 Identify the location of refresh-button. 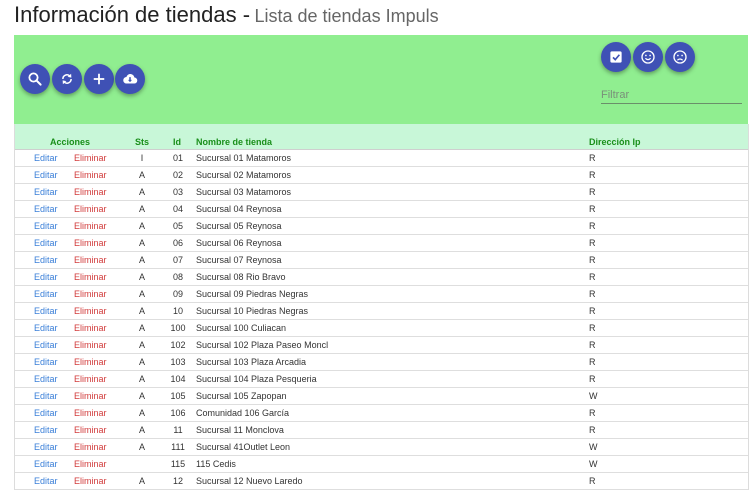
(67, 79).